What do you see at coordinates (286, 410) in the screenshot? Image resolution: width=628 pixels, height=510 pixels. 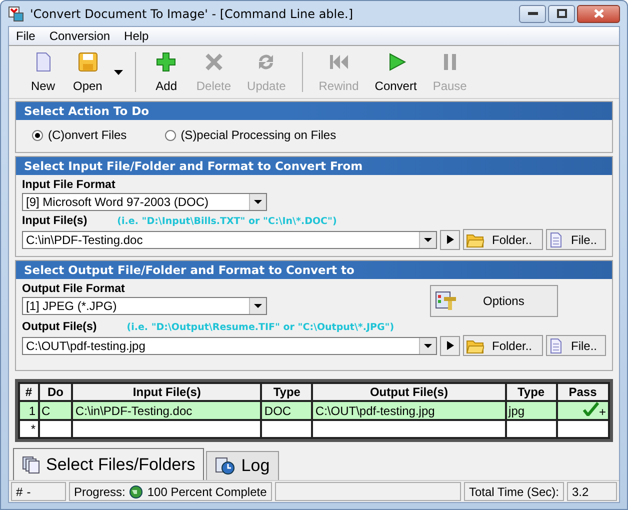 I see `table-cell: DOC` at bounding box center [286, 410].